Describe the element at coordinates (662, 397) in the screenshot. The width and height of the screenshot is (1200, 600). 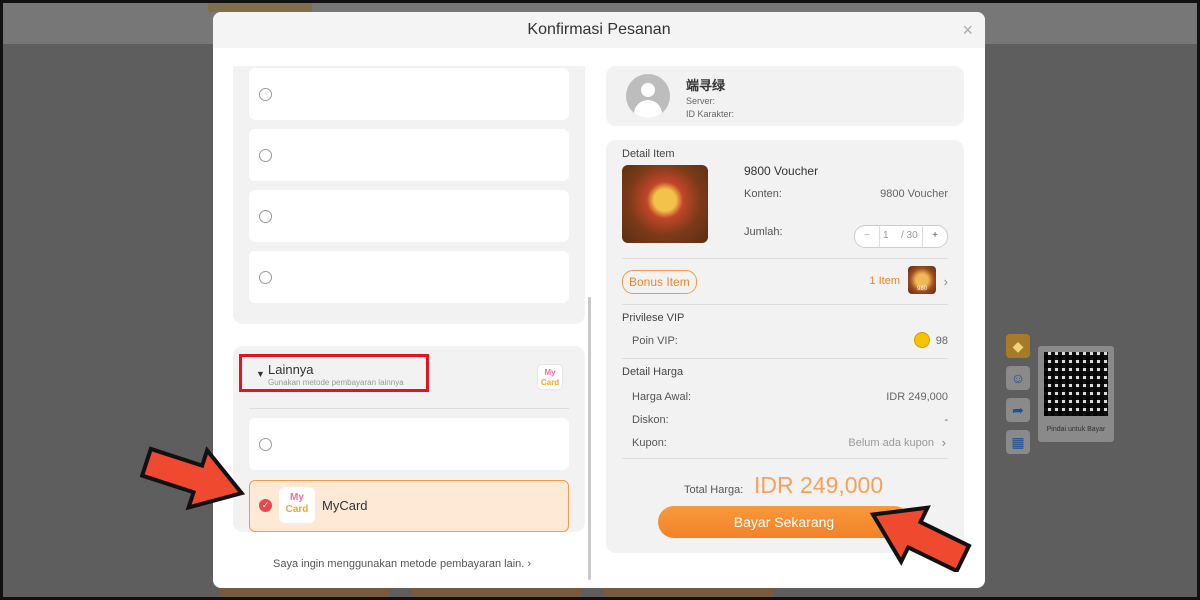
I see `original-price-label: Harga Awal:` at that location.